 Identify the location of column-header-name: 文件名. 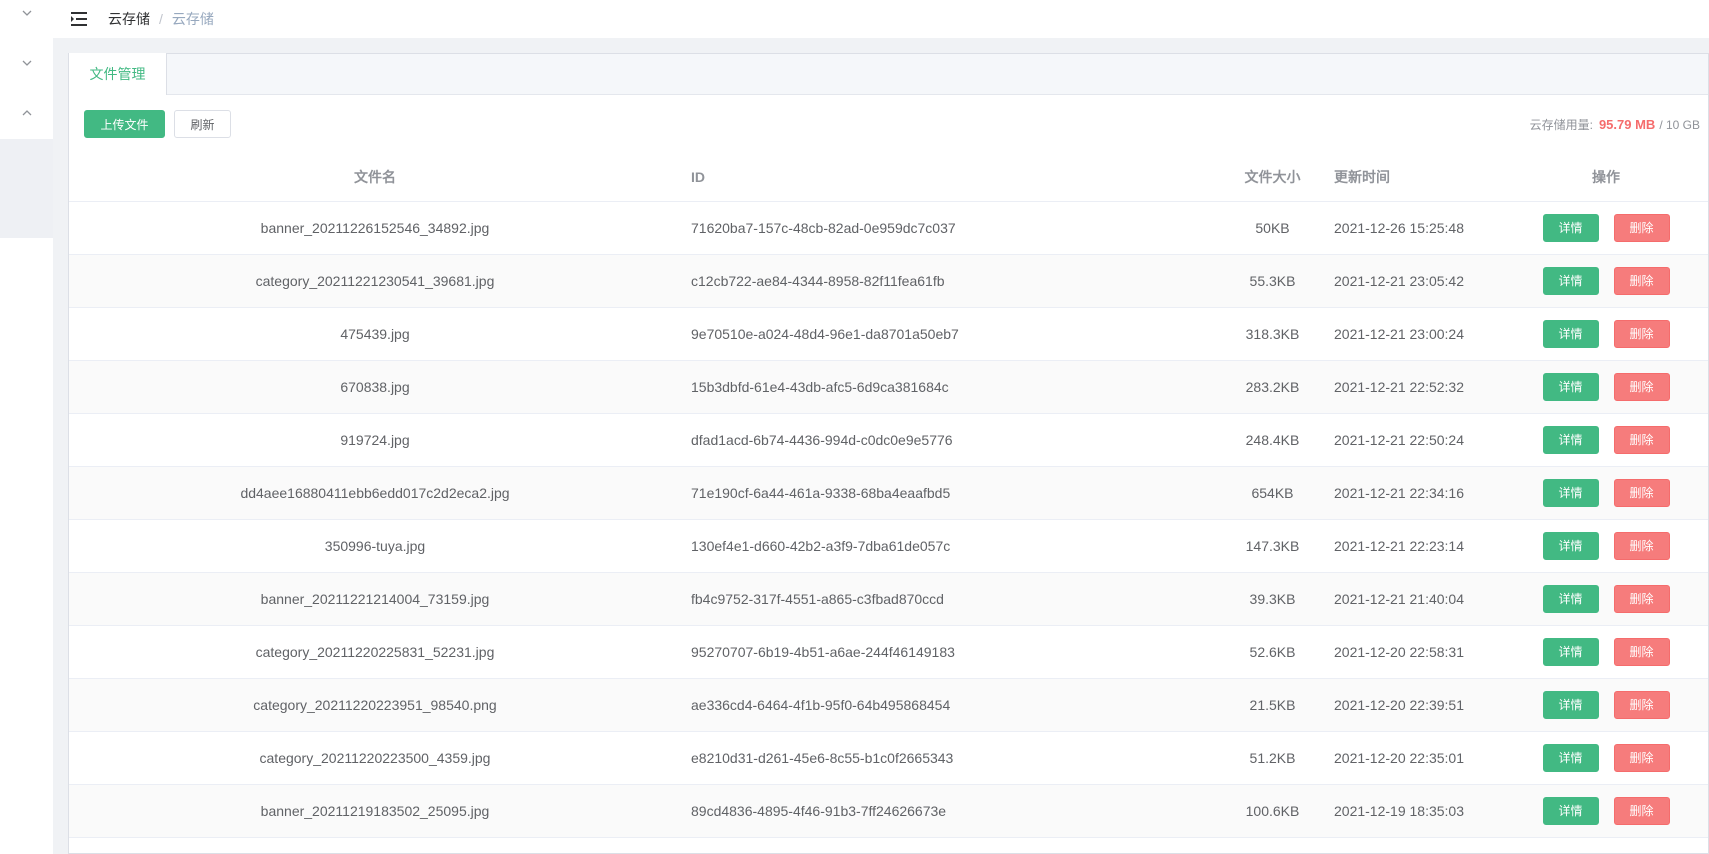
(375, 177).